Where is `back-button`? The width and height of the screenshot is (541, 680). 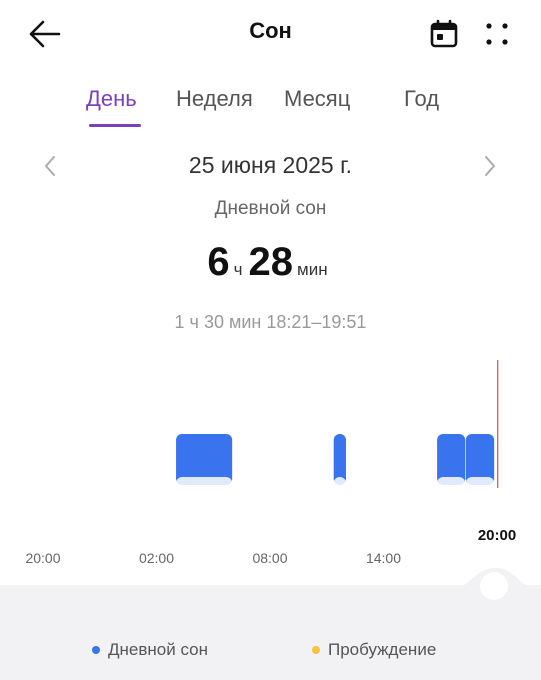 back-button is located at coordinates (44, 34).